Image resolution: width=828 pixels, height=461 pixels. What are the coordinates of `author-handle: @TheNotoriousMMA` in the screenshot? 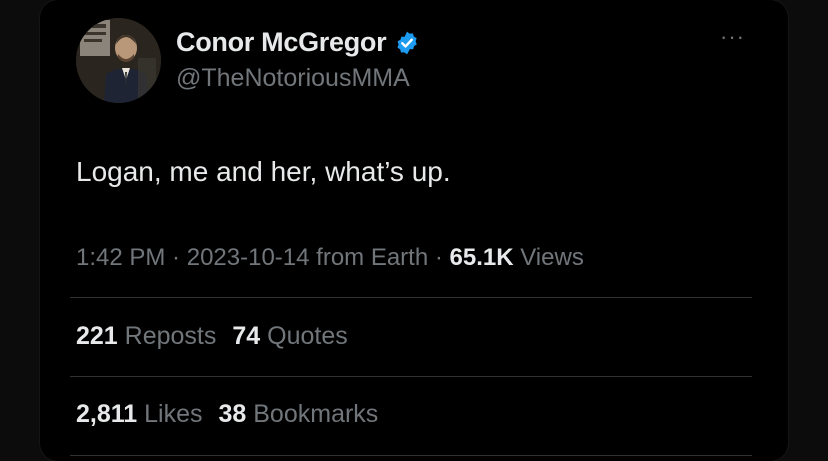 It's located at (293, 78).